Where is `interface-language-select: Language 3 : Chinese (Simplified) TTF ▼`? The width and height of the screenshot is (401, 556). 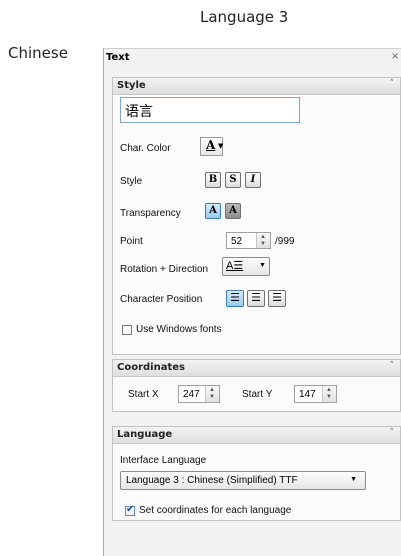 interface-language-select: Language 3 : Chinese (Simplified) TTF ▼ is located at coordinates (243, 480).